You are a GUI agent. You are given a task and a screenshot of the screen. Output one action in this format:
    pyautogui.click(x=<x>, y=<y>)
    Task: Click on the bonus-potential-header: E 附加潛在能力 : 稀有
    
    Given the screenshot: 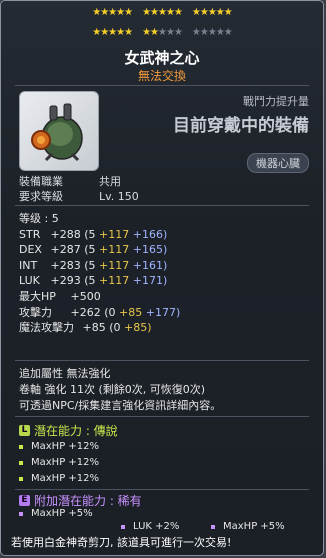 What is the action you would take?
    pyautogui.click(x=80, y=500)
    